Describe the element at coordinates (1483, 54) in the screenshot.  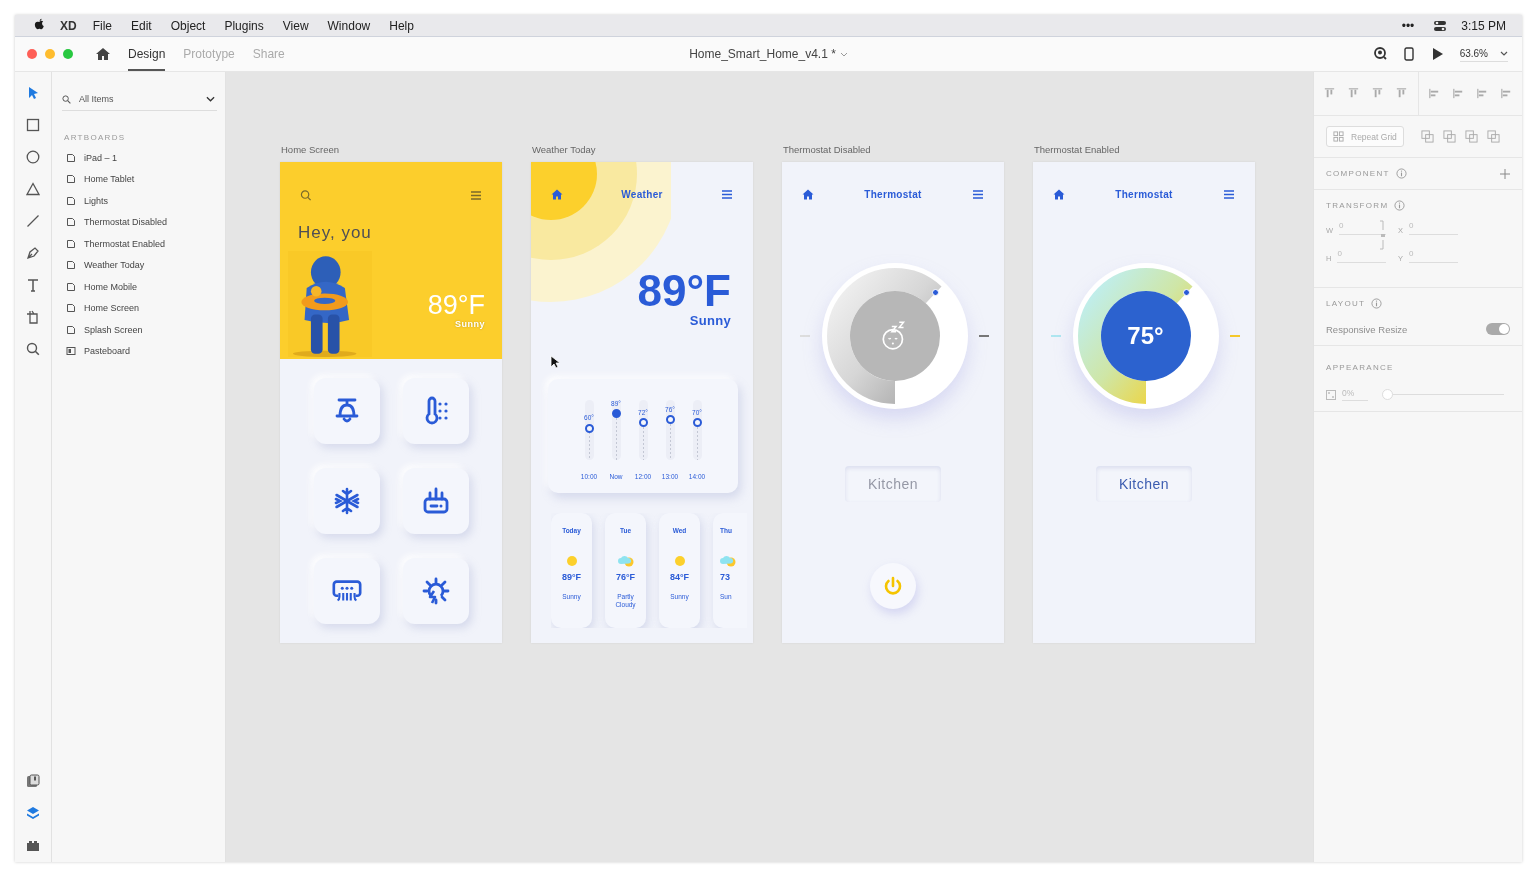
I see `zoom-dropdown: 63.6%` at that location.